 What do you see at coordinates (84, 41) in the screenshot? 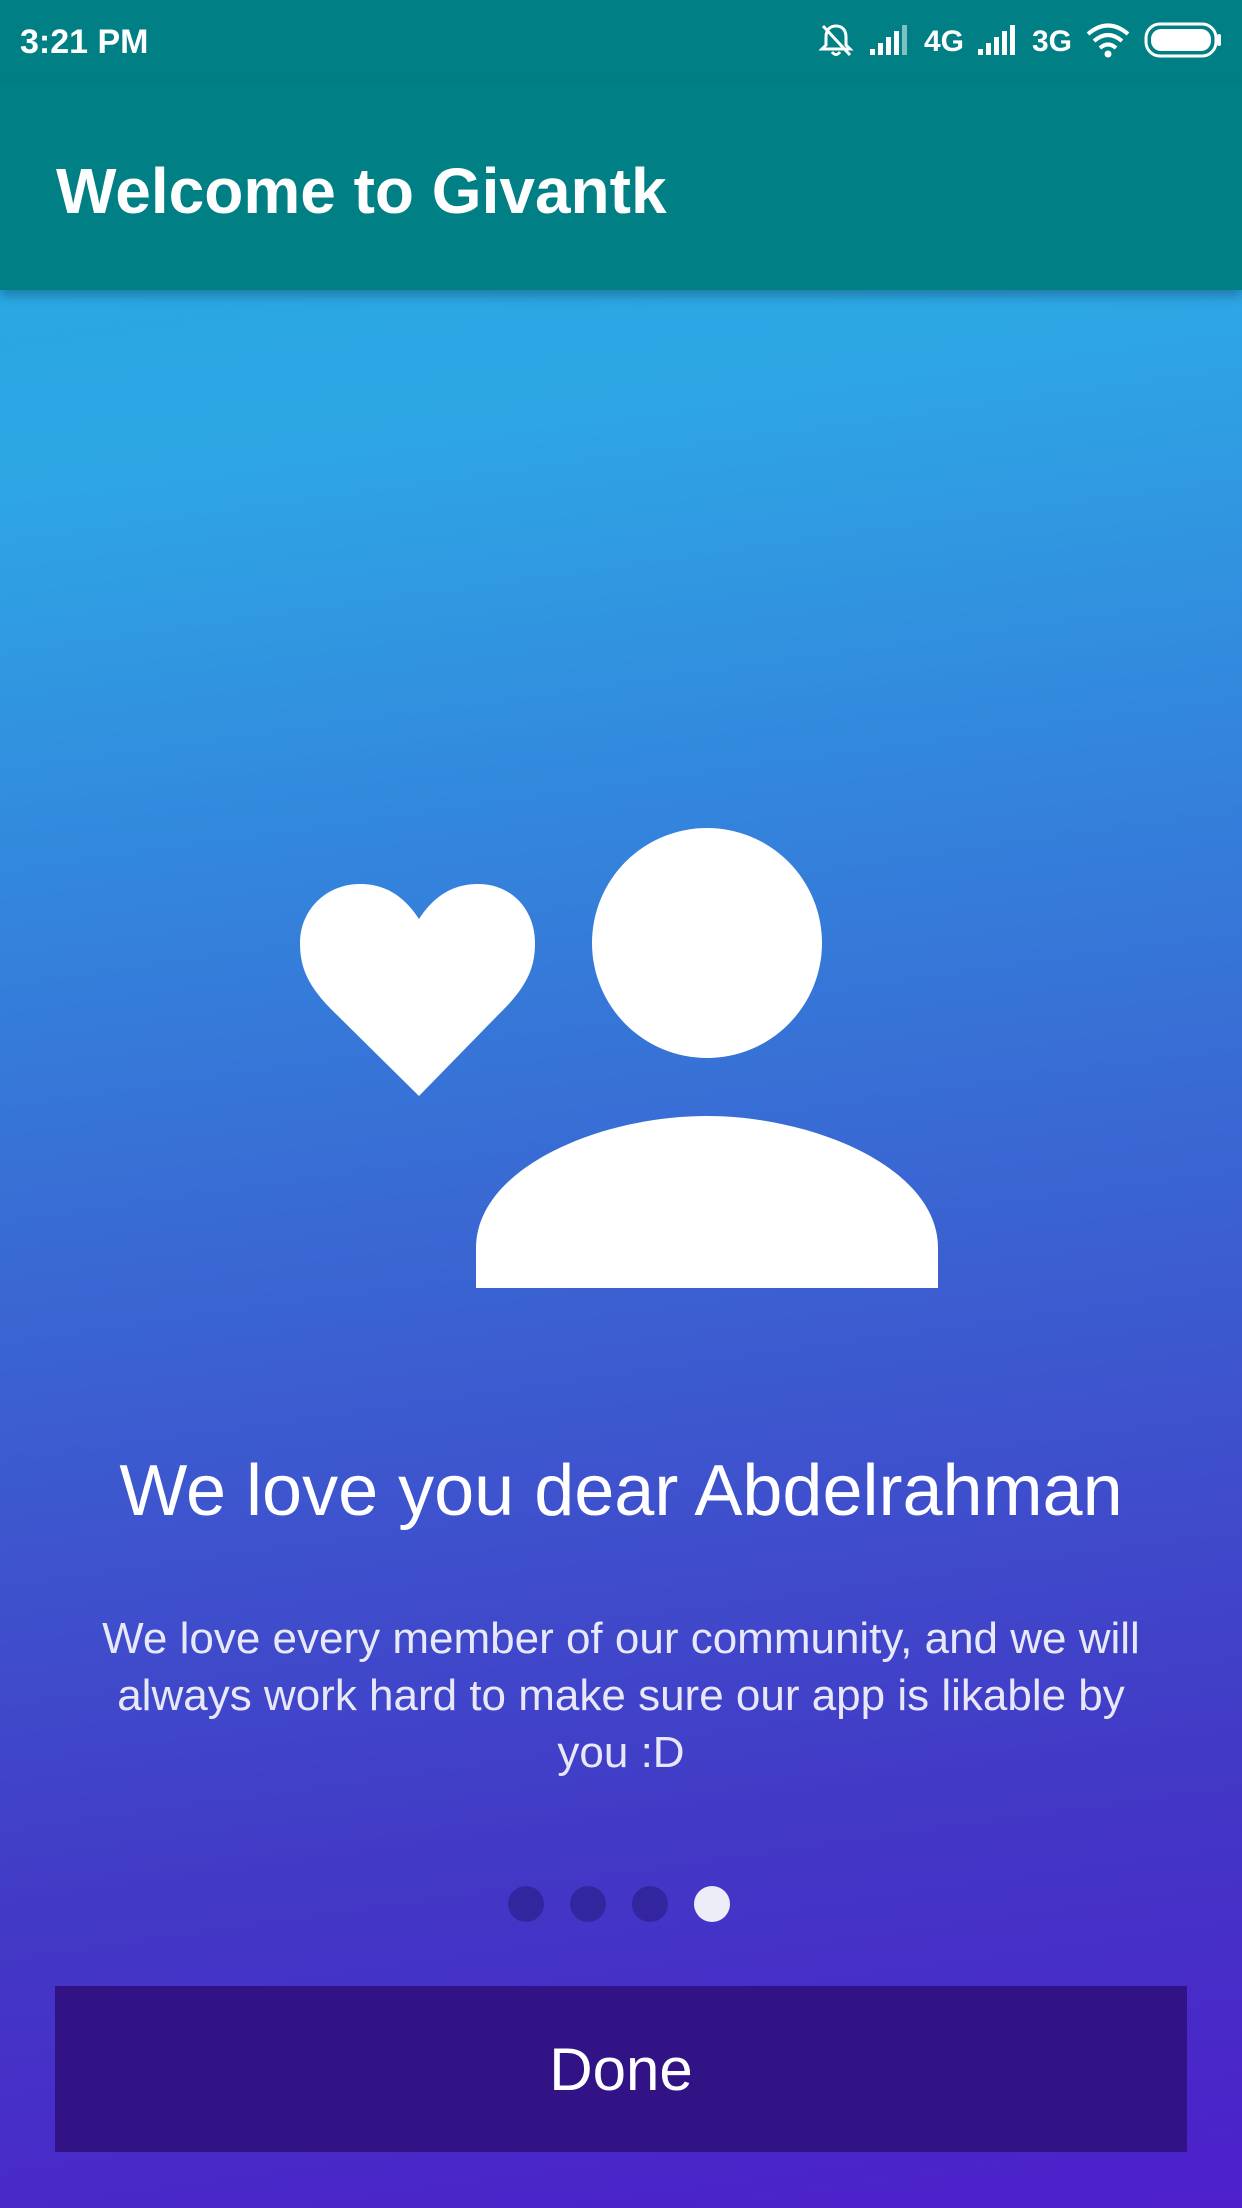
I see `status-time: 3:21 PM` at bounding box center [84, 41].